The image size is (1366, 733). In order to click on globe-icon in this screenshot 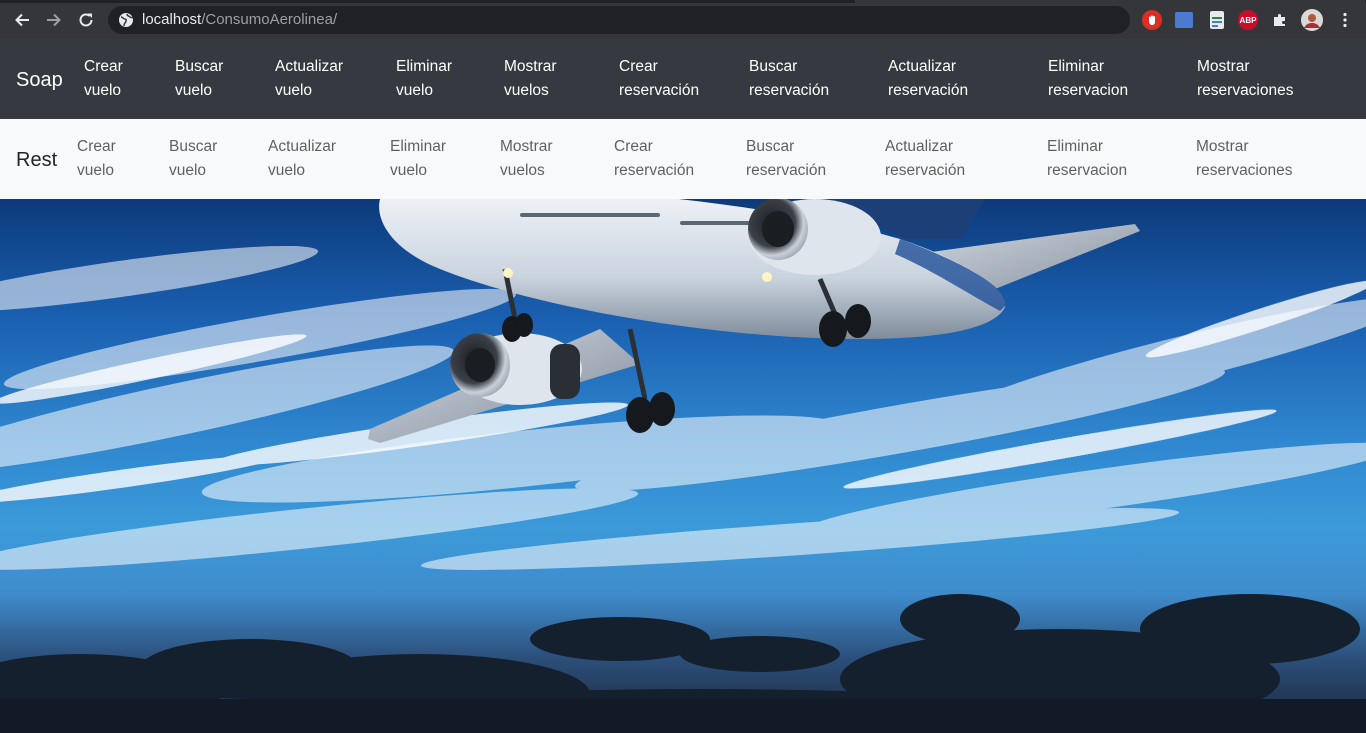, I will do `click(126, 20)`.